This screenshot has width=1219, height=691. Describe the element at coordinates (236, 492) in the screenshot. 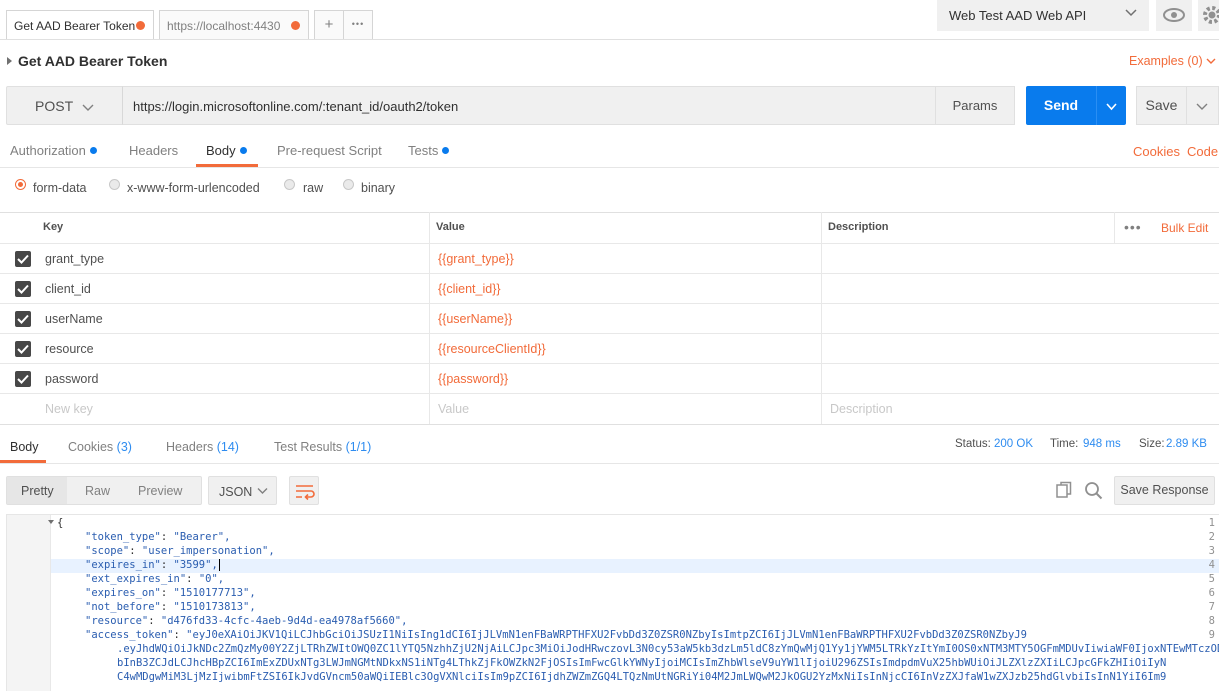

I see `format-label: JSON` at that location.